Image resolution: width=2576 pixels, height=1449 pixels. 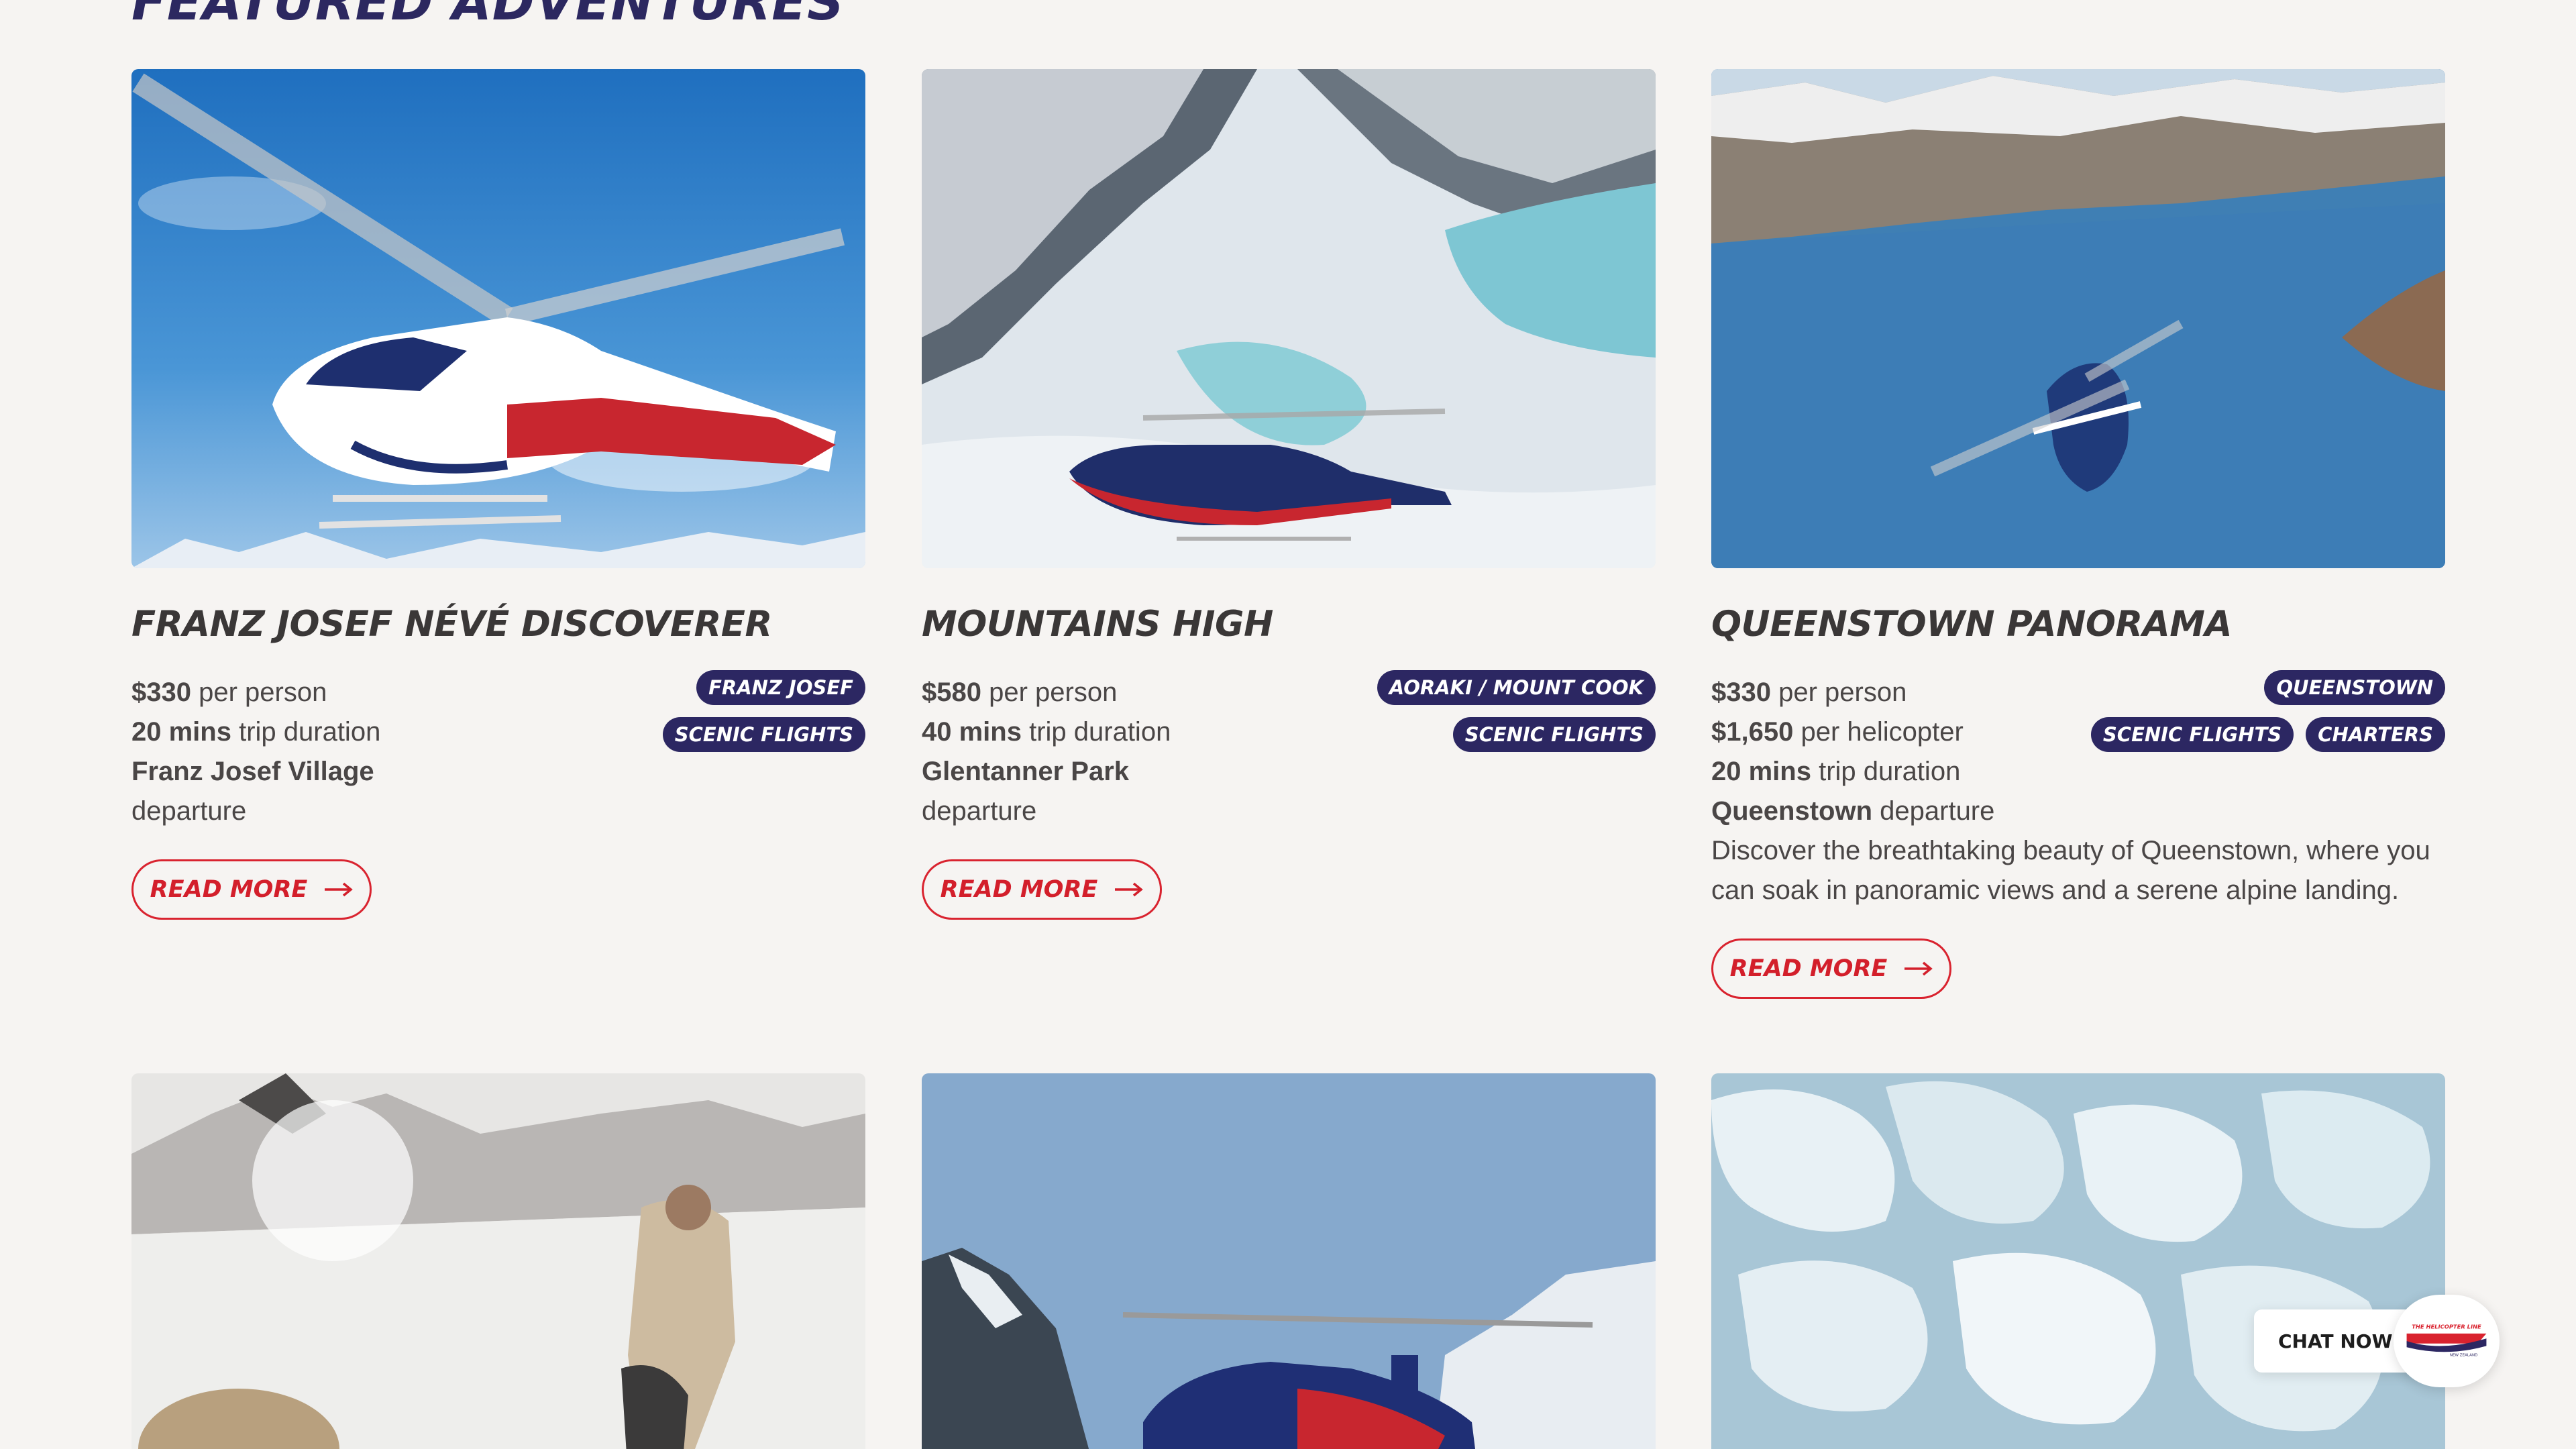 I want to click on card-title: FRANZ JOSEF NÉVÉ DISCOVERER, so click(x=451, y=624).